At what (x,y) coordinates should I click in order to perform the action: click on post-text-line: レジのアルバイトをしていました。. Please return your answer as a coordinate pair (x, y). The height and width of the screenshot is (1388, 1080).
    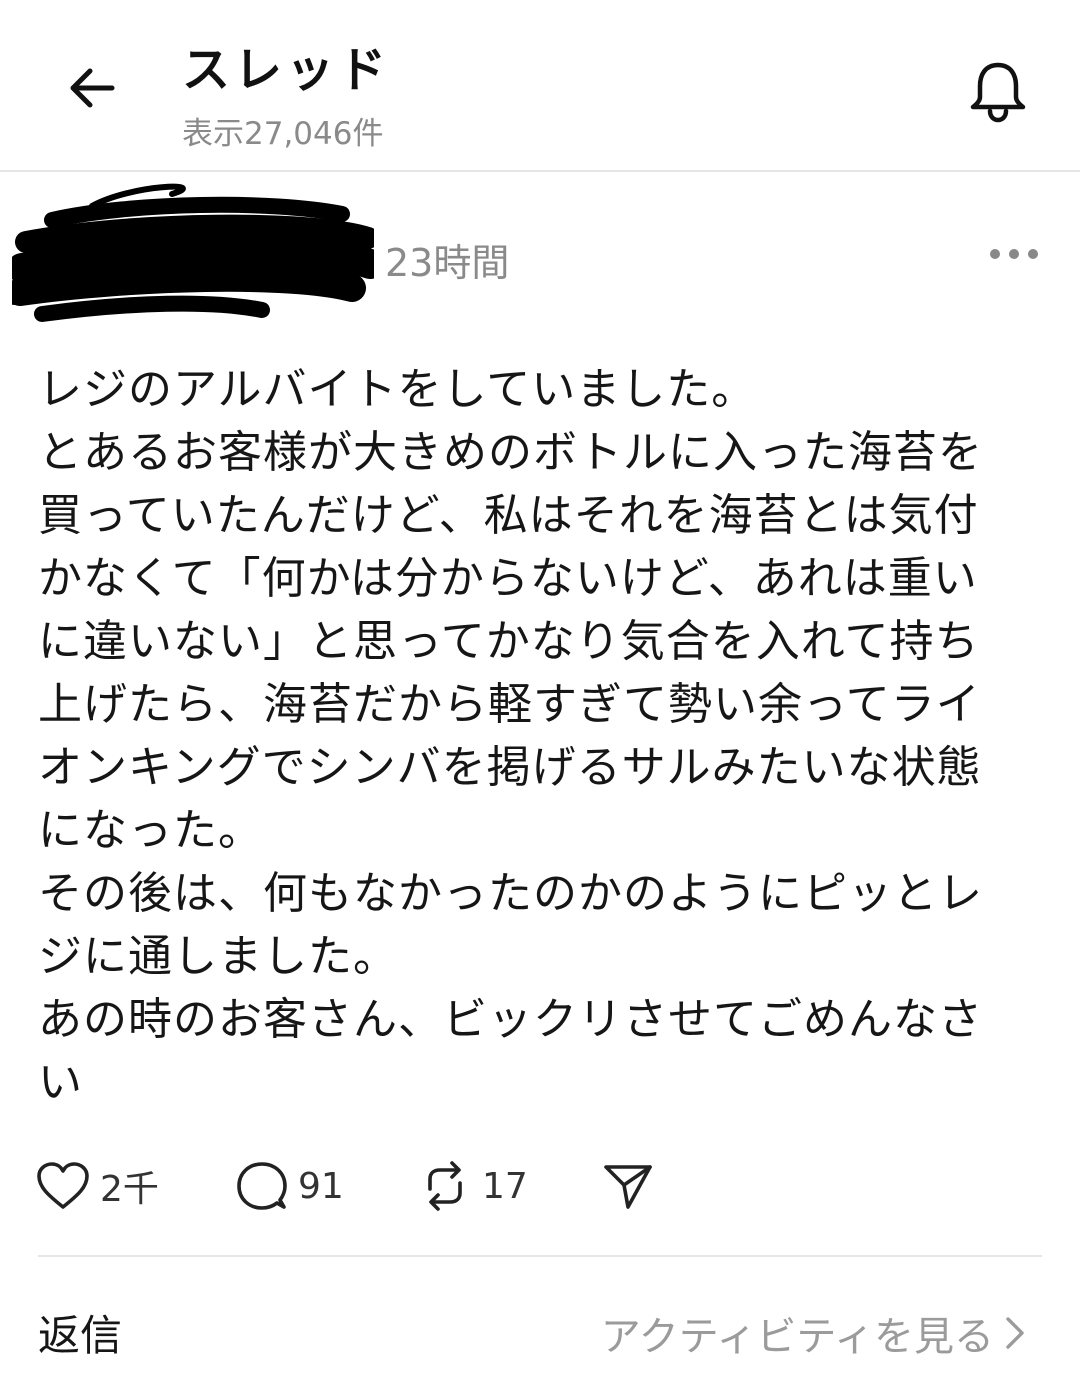
    Looking at the image, I should click on (397, 389).